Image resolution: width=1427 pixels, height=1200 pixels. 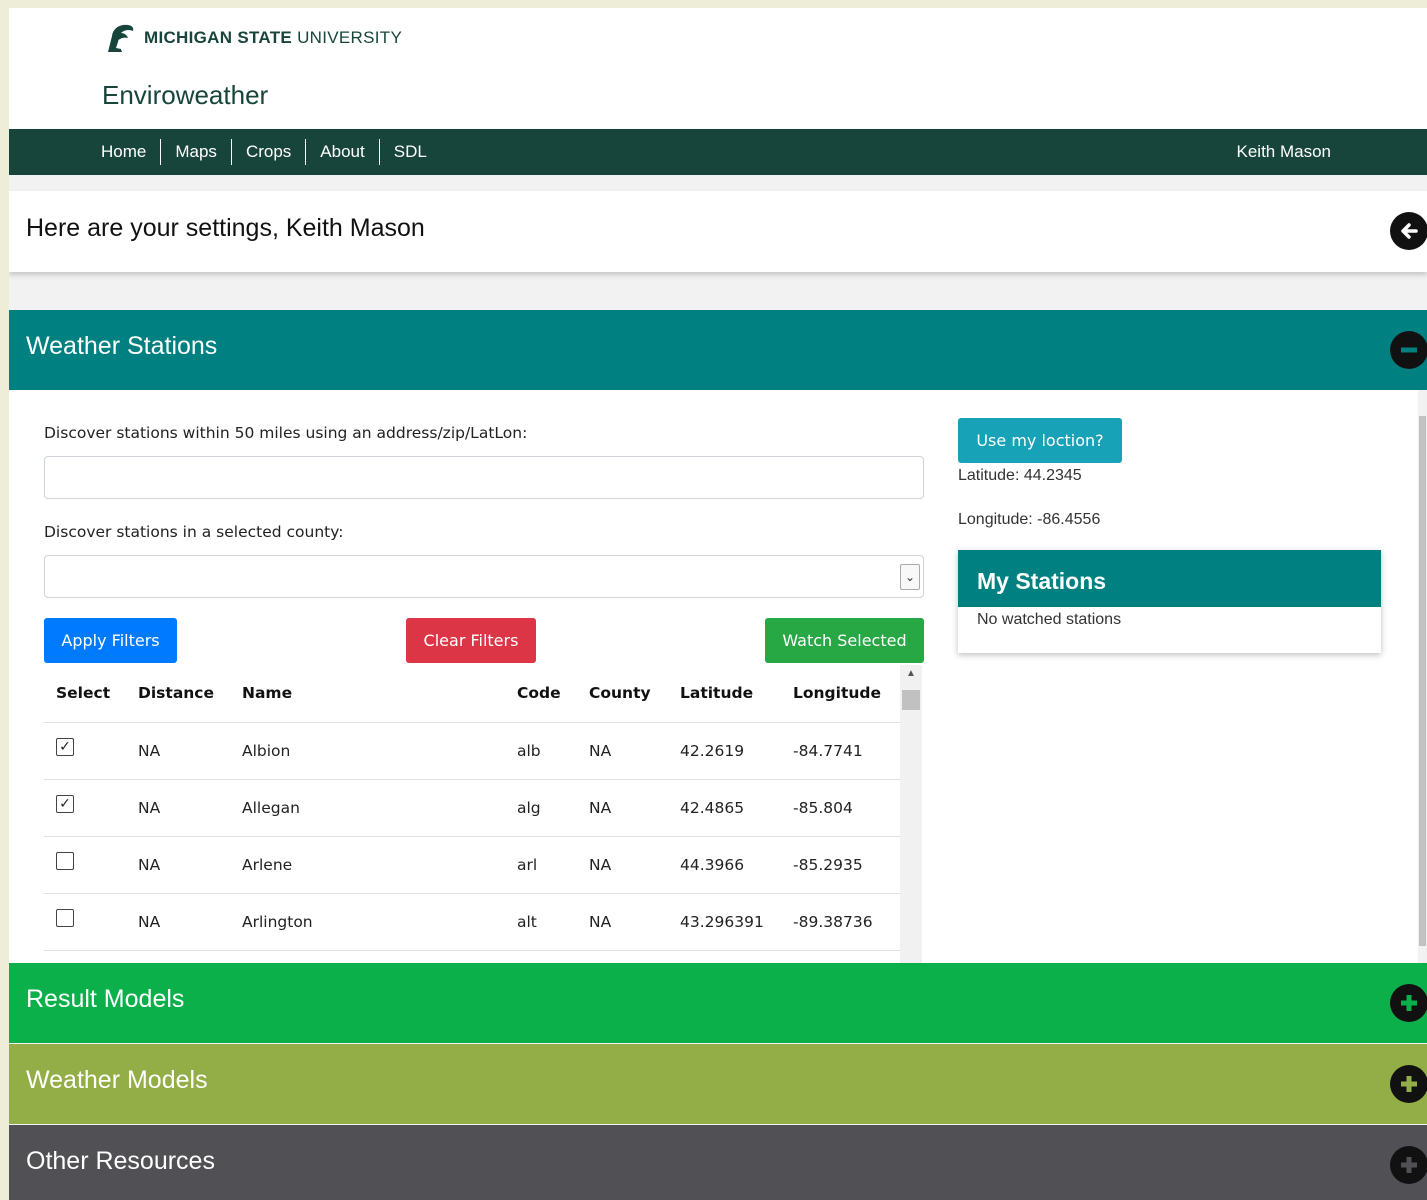 What do you see at coordinates (124, 152) in the screenshot?
I see `nav-home: Home` at bounding box center [124, 152].